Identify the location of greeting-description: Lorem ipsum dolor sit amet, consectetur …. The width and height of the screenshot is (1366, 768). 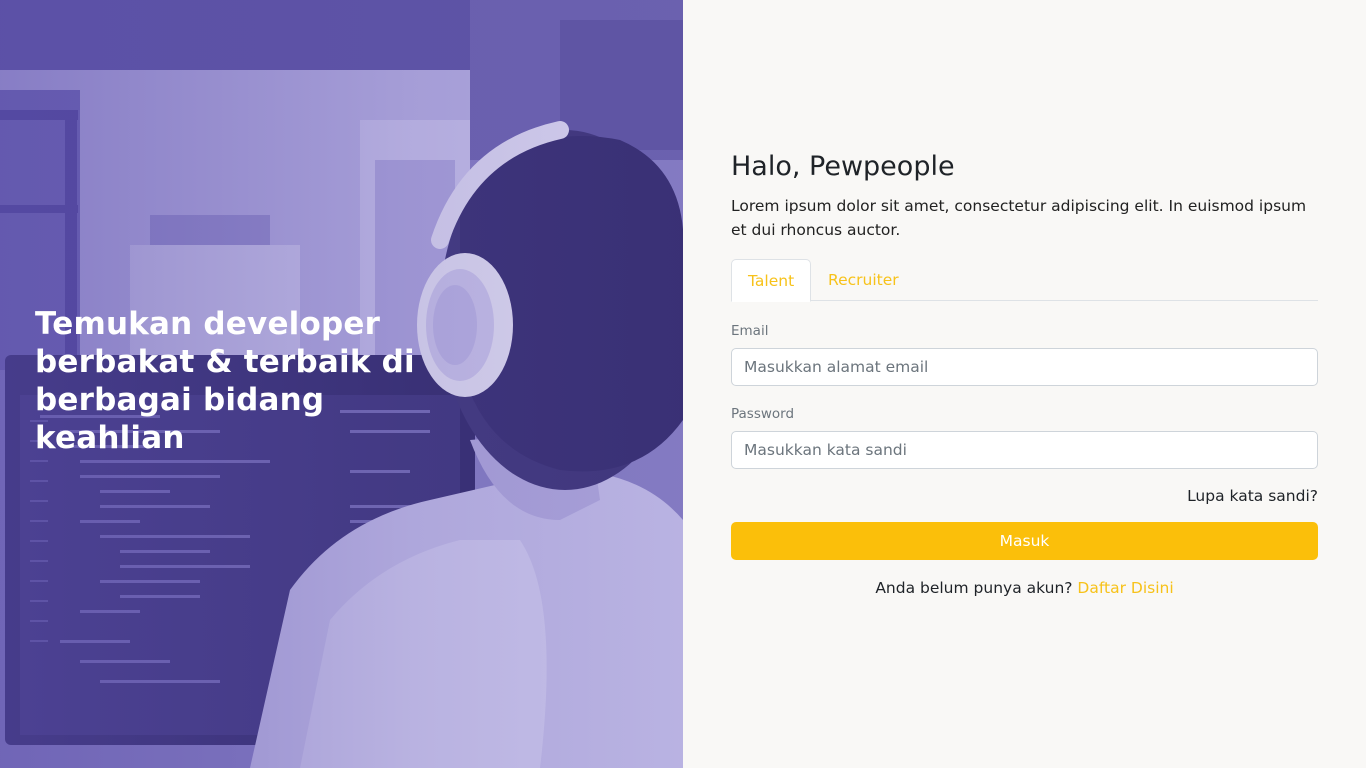
(1019, 218).